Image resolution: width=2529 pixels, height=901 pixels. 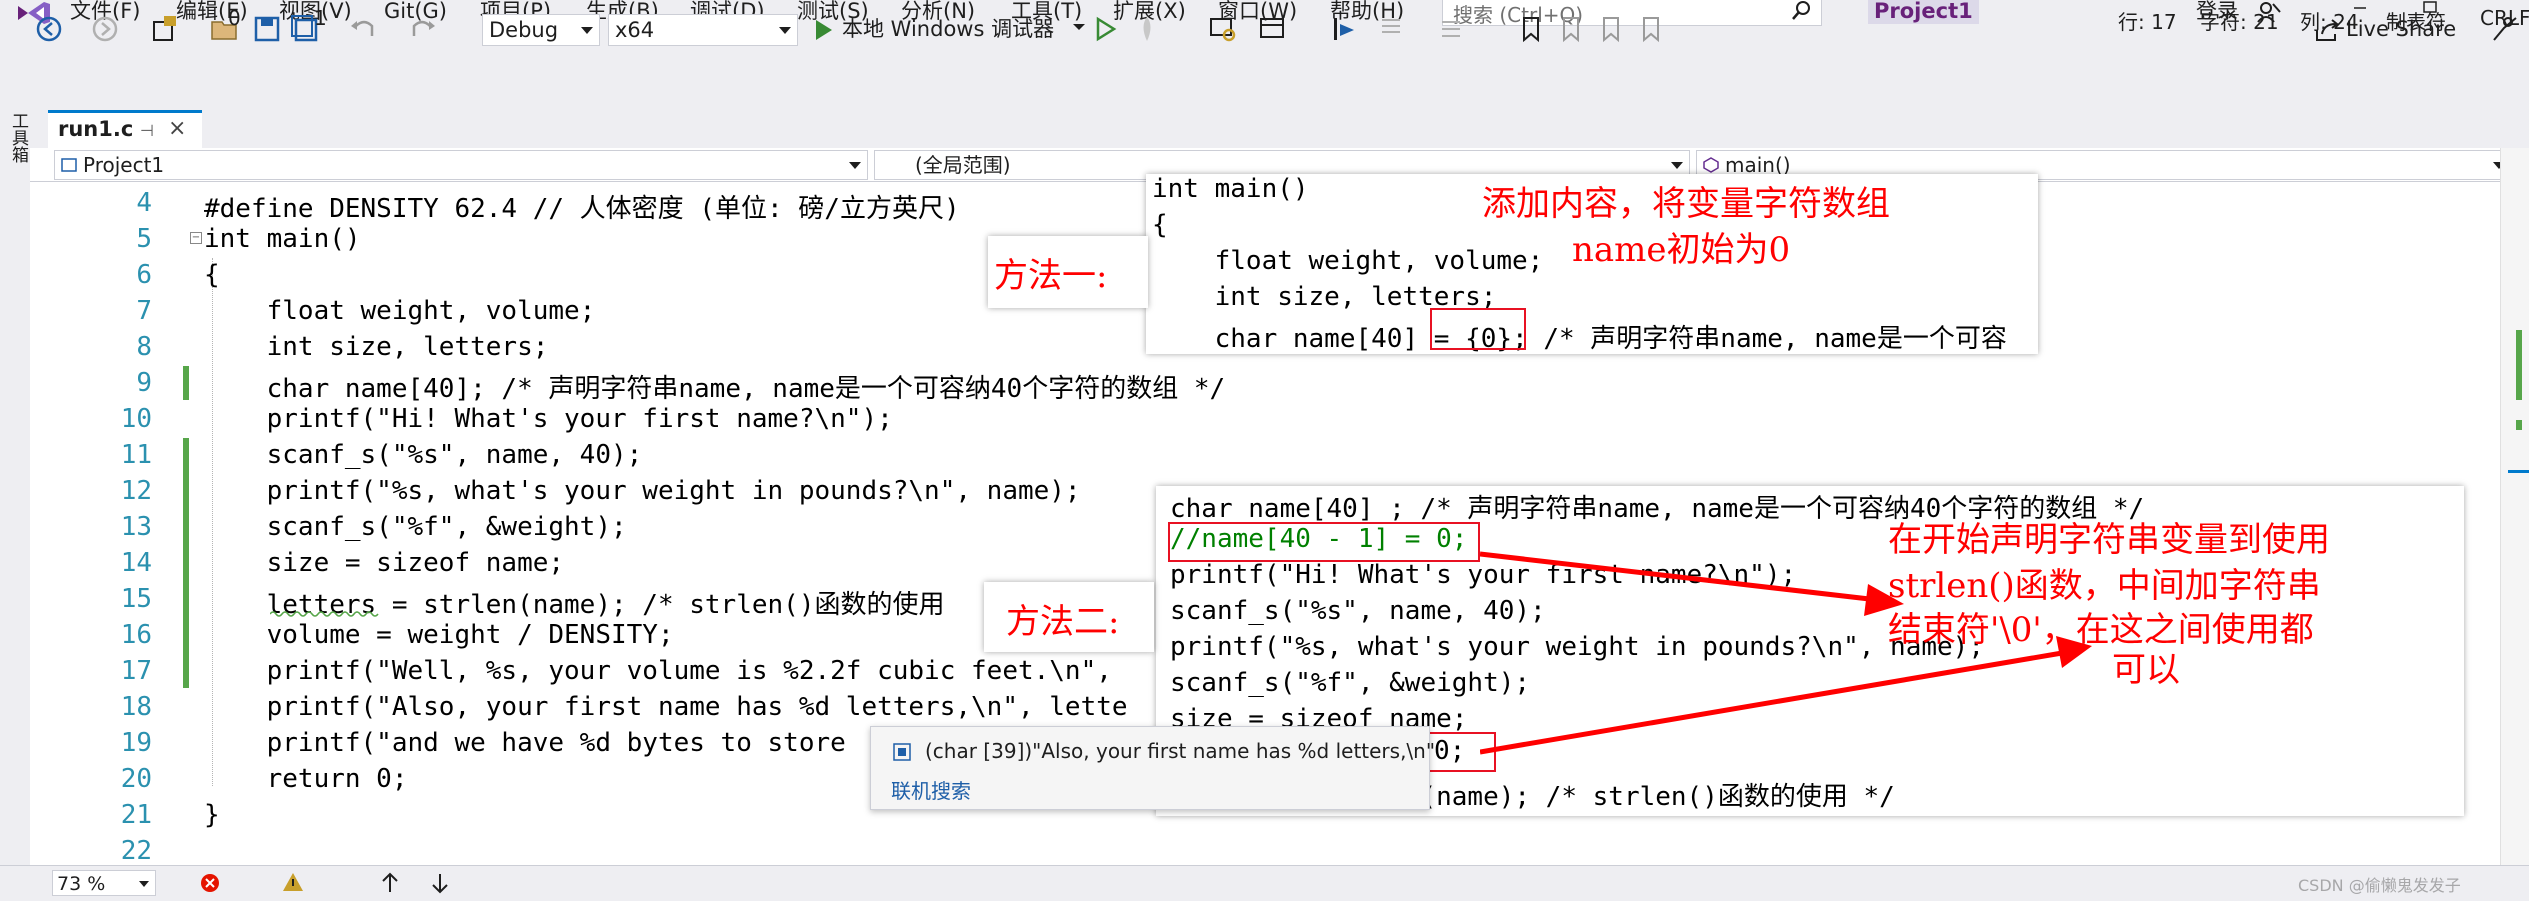 What do you see at coordinates (1611, 29) in the screenshot?
I see `next-bookmark-icon` at bounding box center [1611, 29].